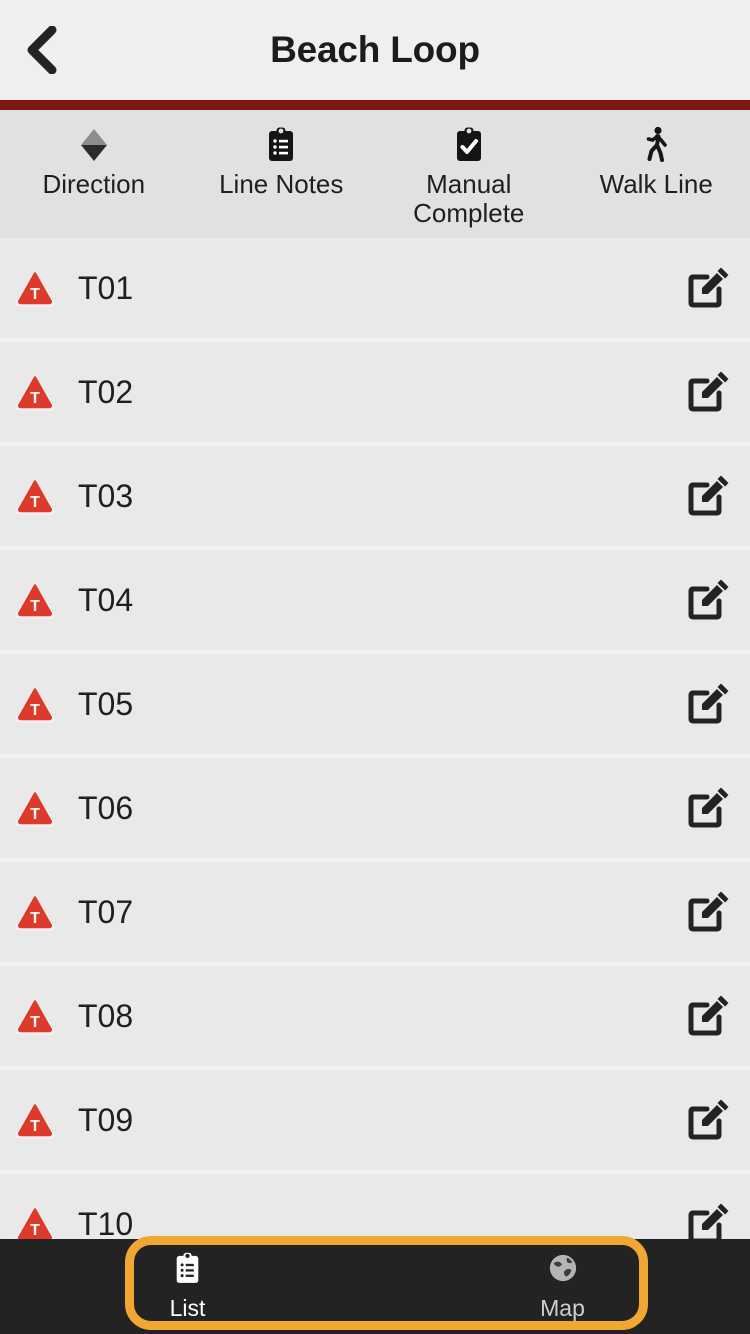  I want to click on tab-list: List, so click(187, 1286).